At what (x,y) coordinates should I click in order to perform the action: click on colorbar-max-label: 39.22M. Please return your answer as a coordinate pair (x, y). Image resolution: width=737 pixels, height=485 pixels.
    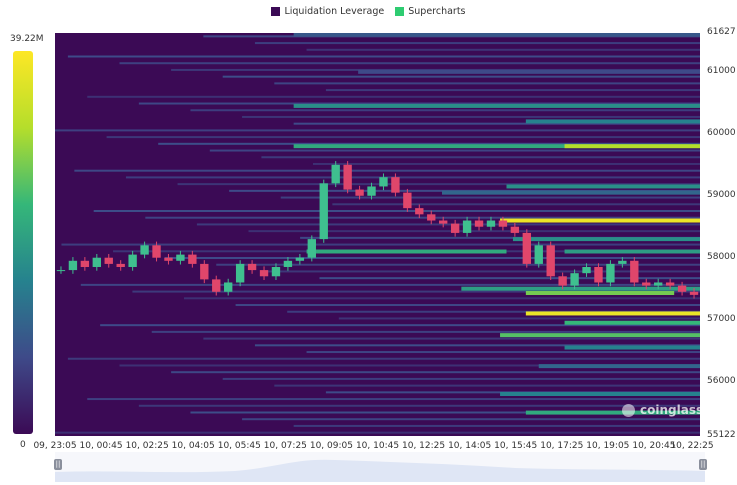
    Looking at the image, I should click on (27, 39).